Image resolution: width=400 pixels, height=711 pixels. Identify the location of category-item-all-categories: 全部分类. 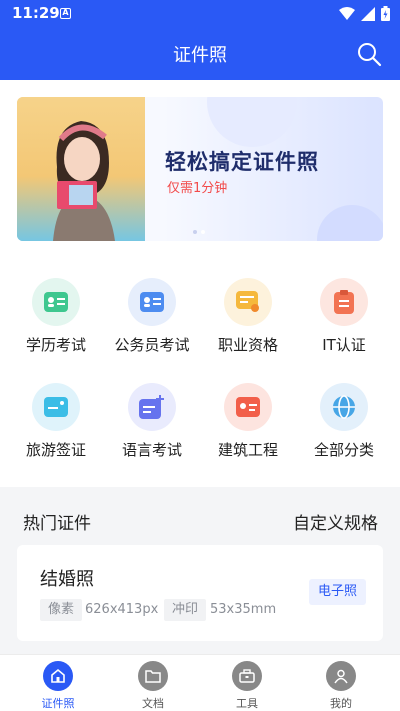
(344, 425).